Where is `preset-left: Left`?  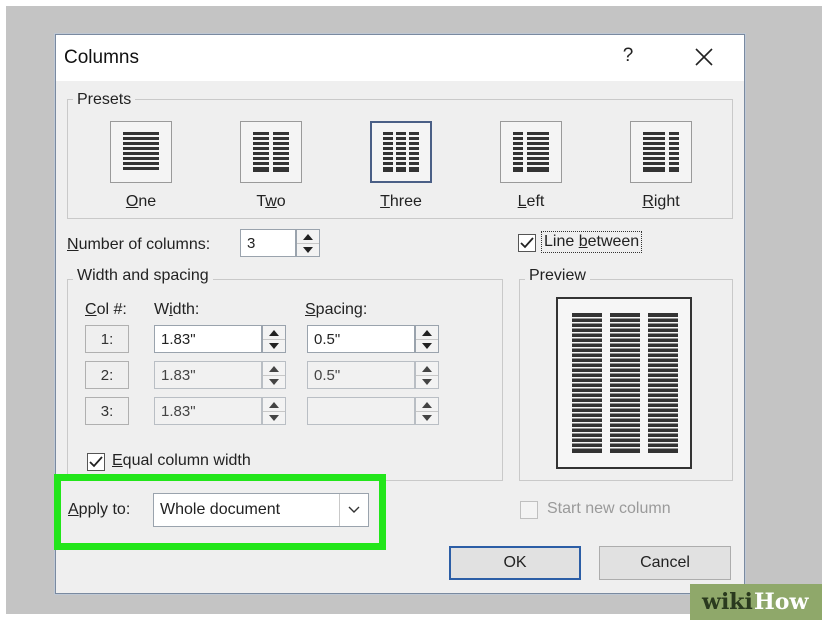
preset-left: Left is located at coordinates (531, 166).